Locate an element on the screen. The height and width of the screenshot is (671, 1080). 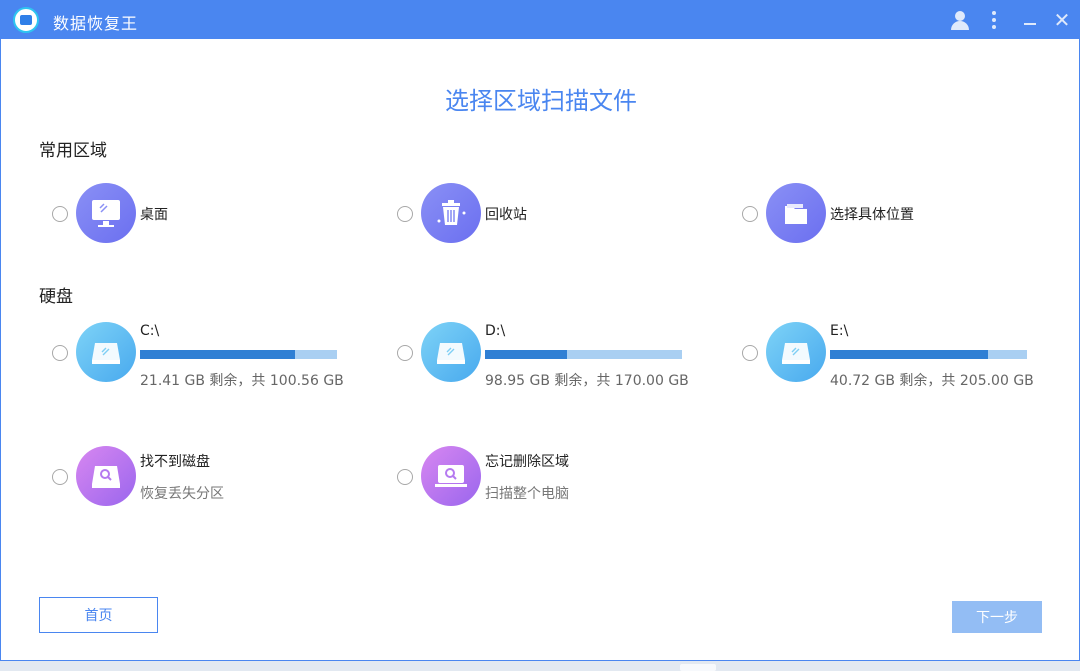
folder-icon is located at coordinates (796, 213).